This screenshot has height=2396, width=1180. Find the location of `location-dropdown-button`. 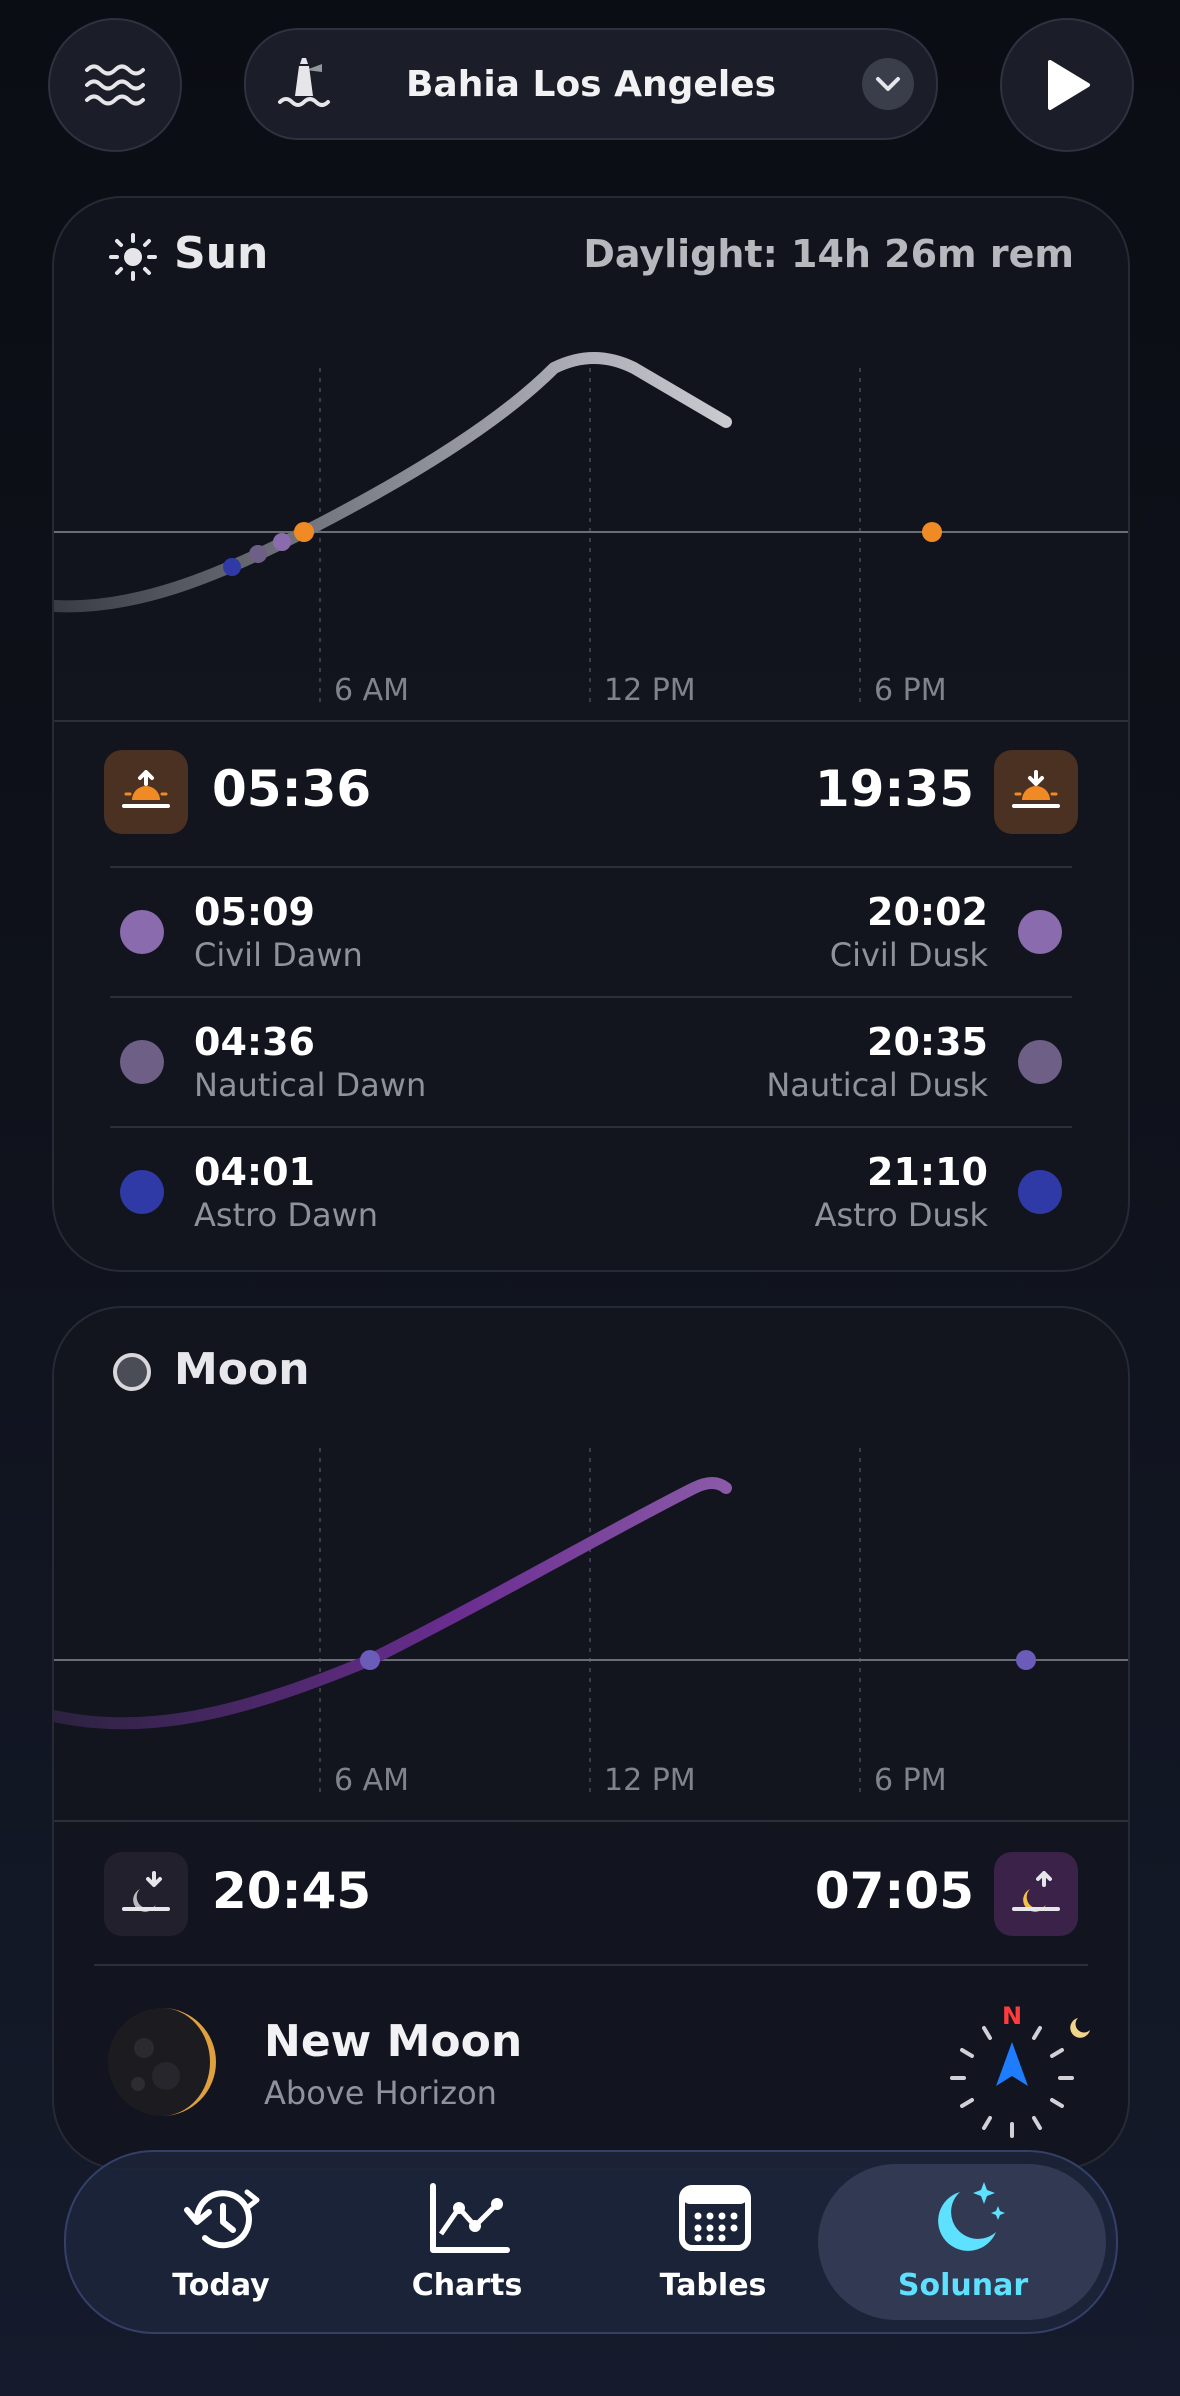

location-dropdown-button is located at coordinates (888, 84).